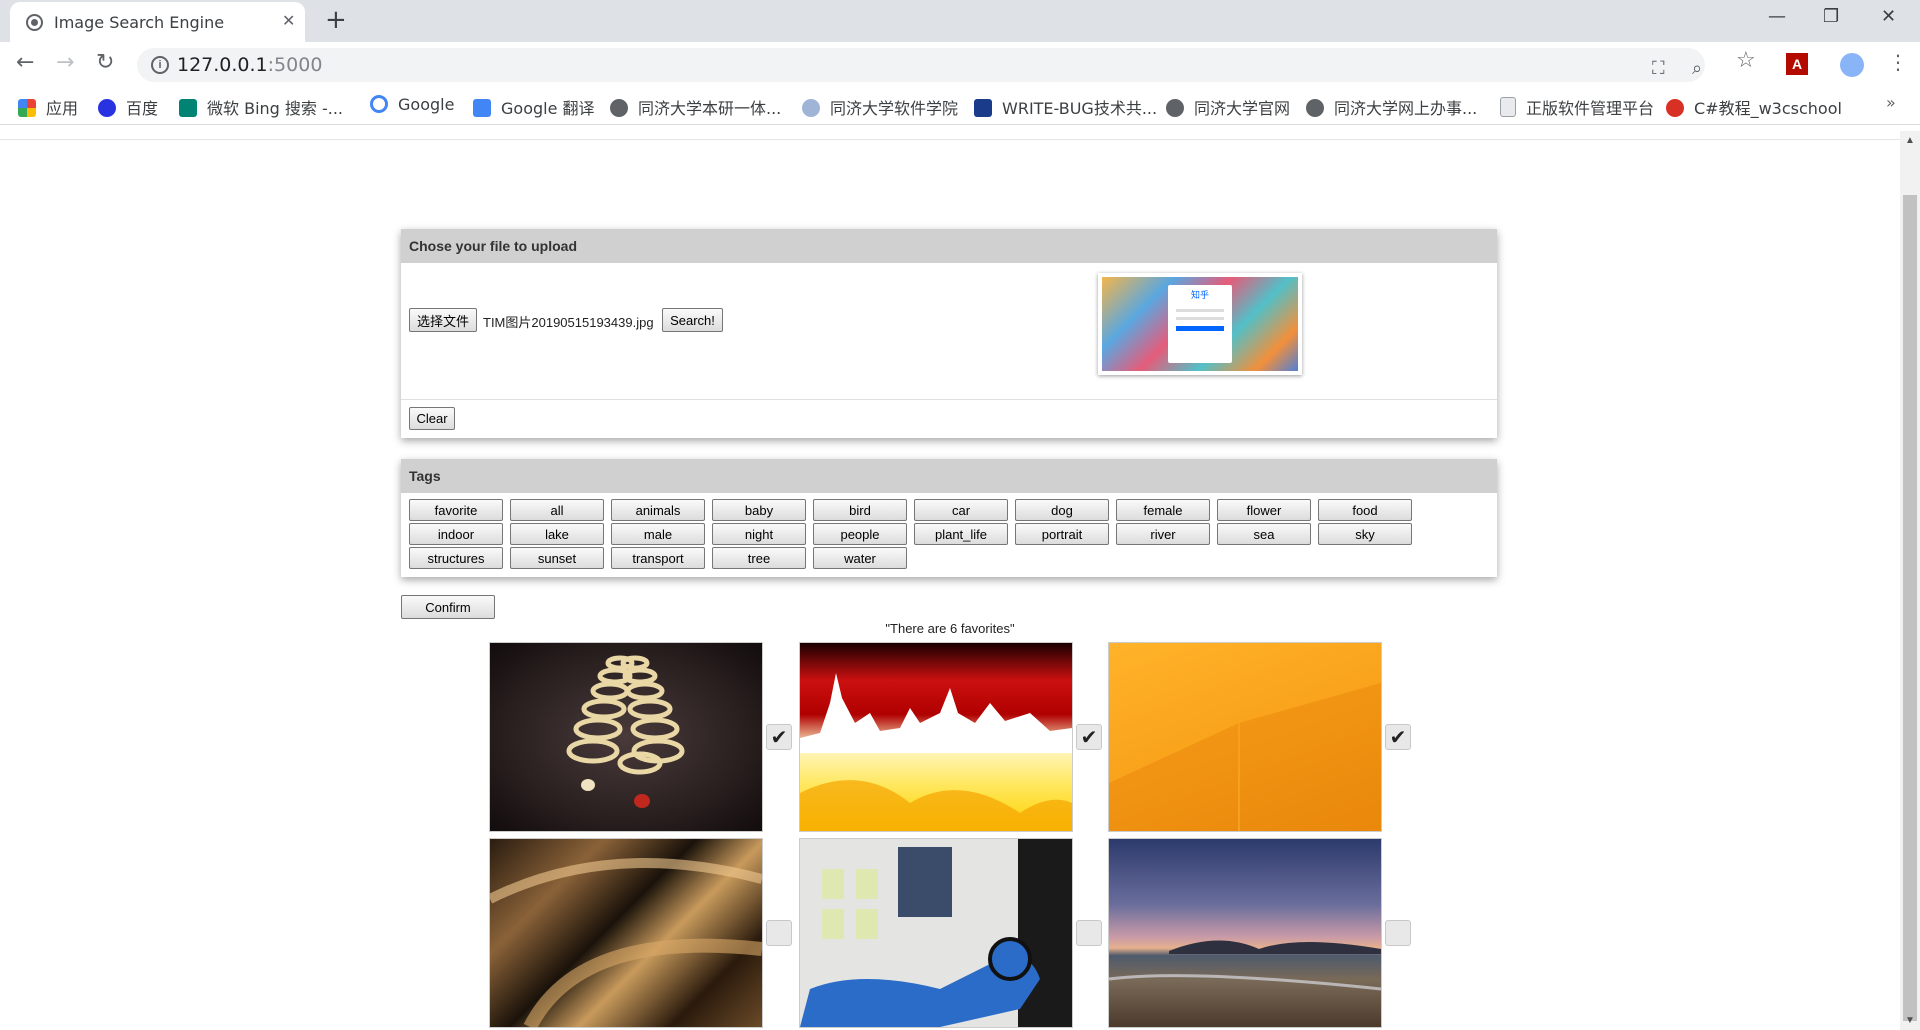 The height and width of the screenshot is (1030, 1920). I want to click on scrollbar-thumb, so click(1910, 608).